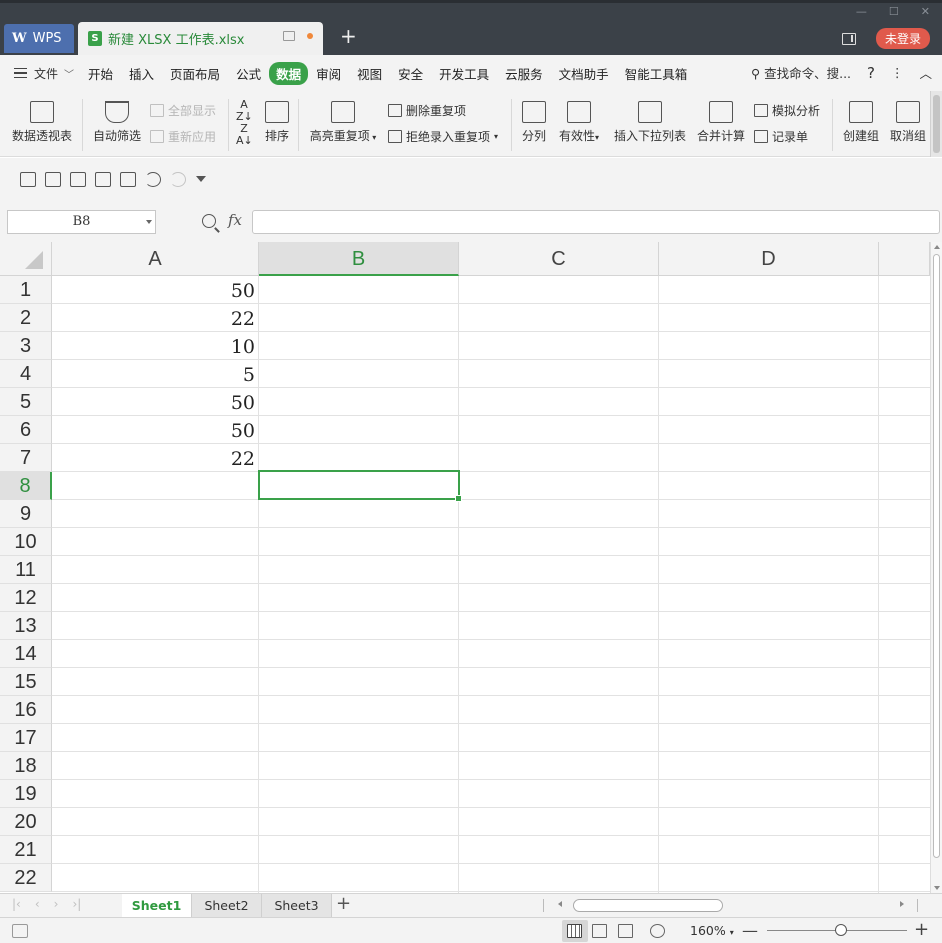 The height and width of the screenshot is (943, 942). What do you see at coordinates (904, 259) in the screenshot?
I see `column-header-partial` at bounding box center [904, 259].